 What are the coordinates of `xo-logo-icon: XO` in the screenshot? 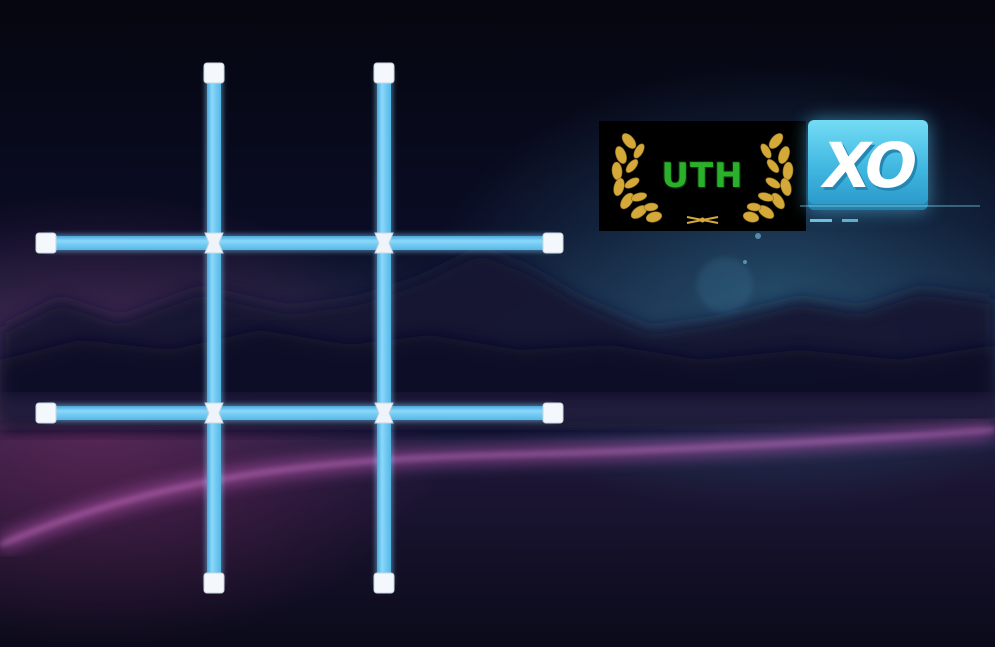 It's located at (868, 165).